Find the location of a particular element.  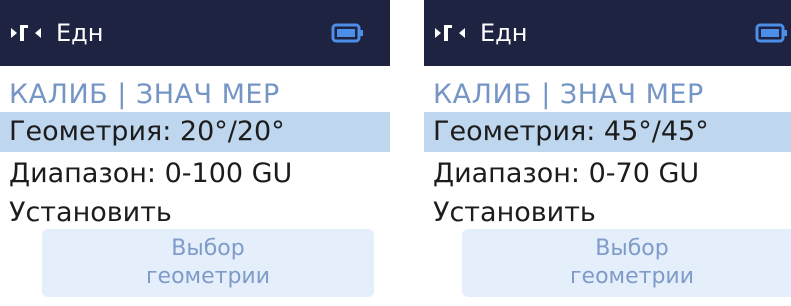

menu-item-geometry: Геометрия: 20°/20° is located at coordinates (195, 132).